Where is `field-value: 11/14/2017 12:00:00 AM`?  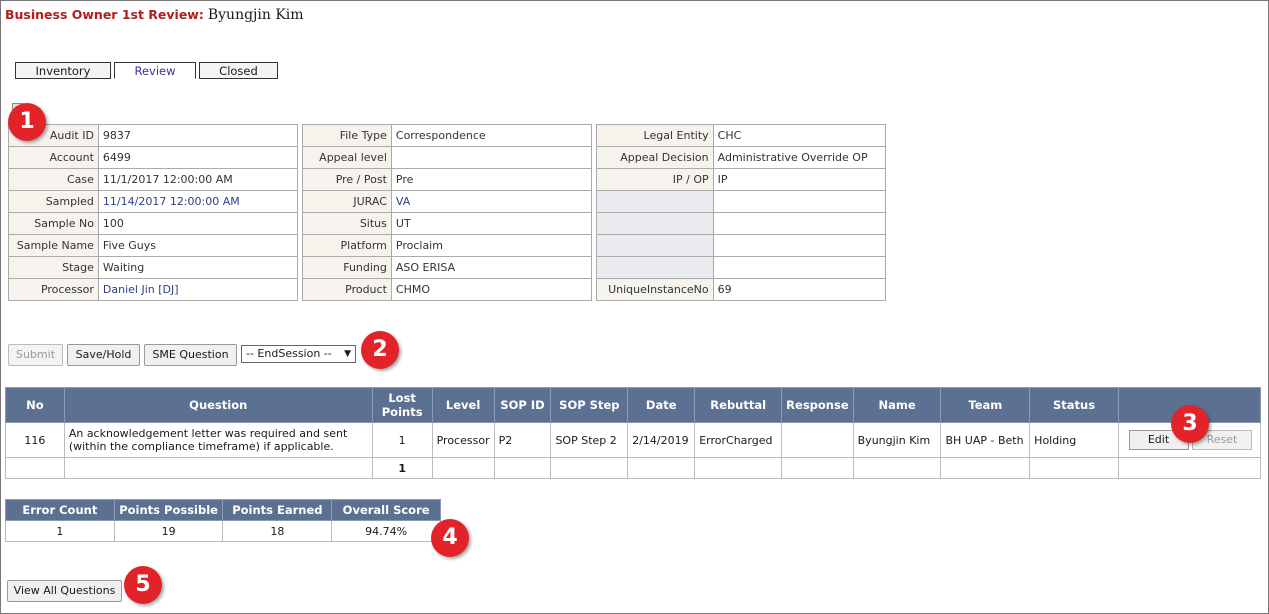
field-value: 11/14/2017 12:00:00 AM is located at coordinates (198, 201).